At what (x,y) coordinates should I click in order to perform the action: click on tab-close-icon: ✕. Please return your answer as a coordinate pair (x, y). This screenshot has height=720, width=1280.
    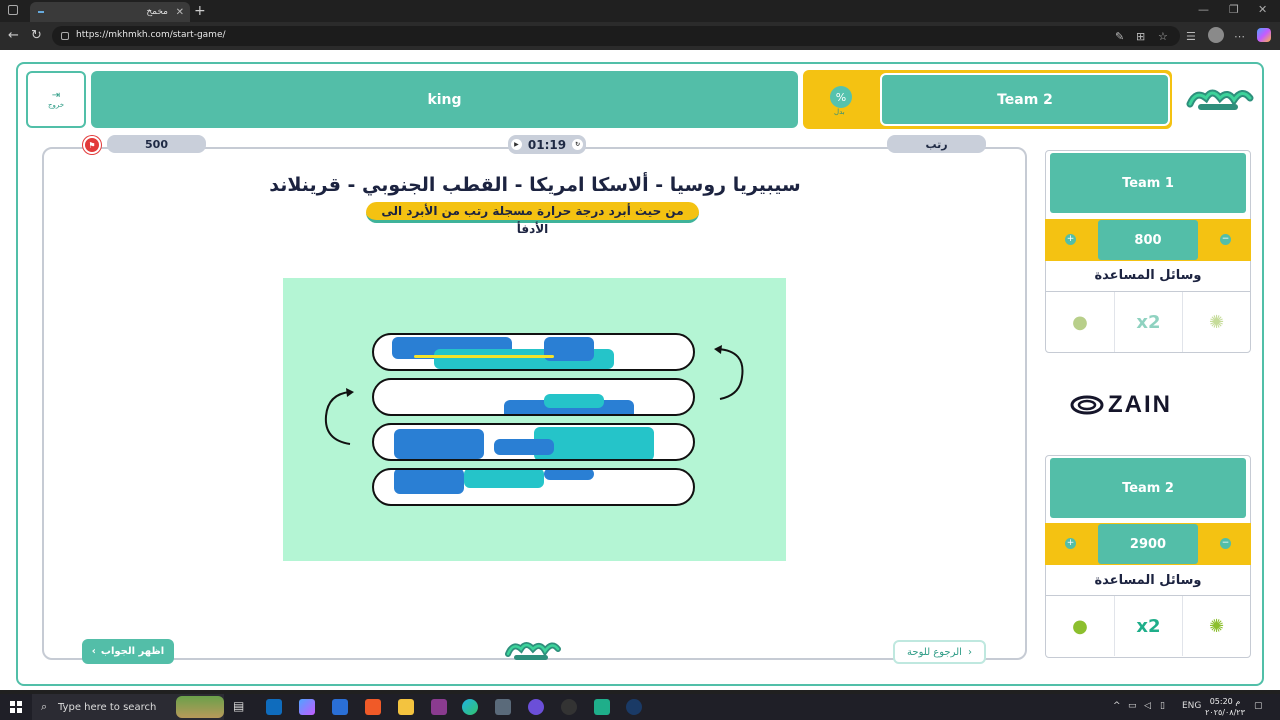
    Looking at the image, I should click on (180, 12).